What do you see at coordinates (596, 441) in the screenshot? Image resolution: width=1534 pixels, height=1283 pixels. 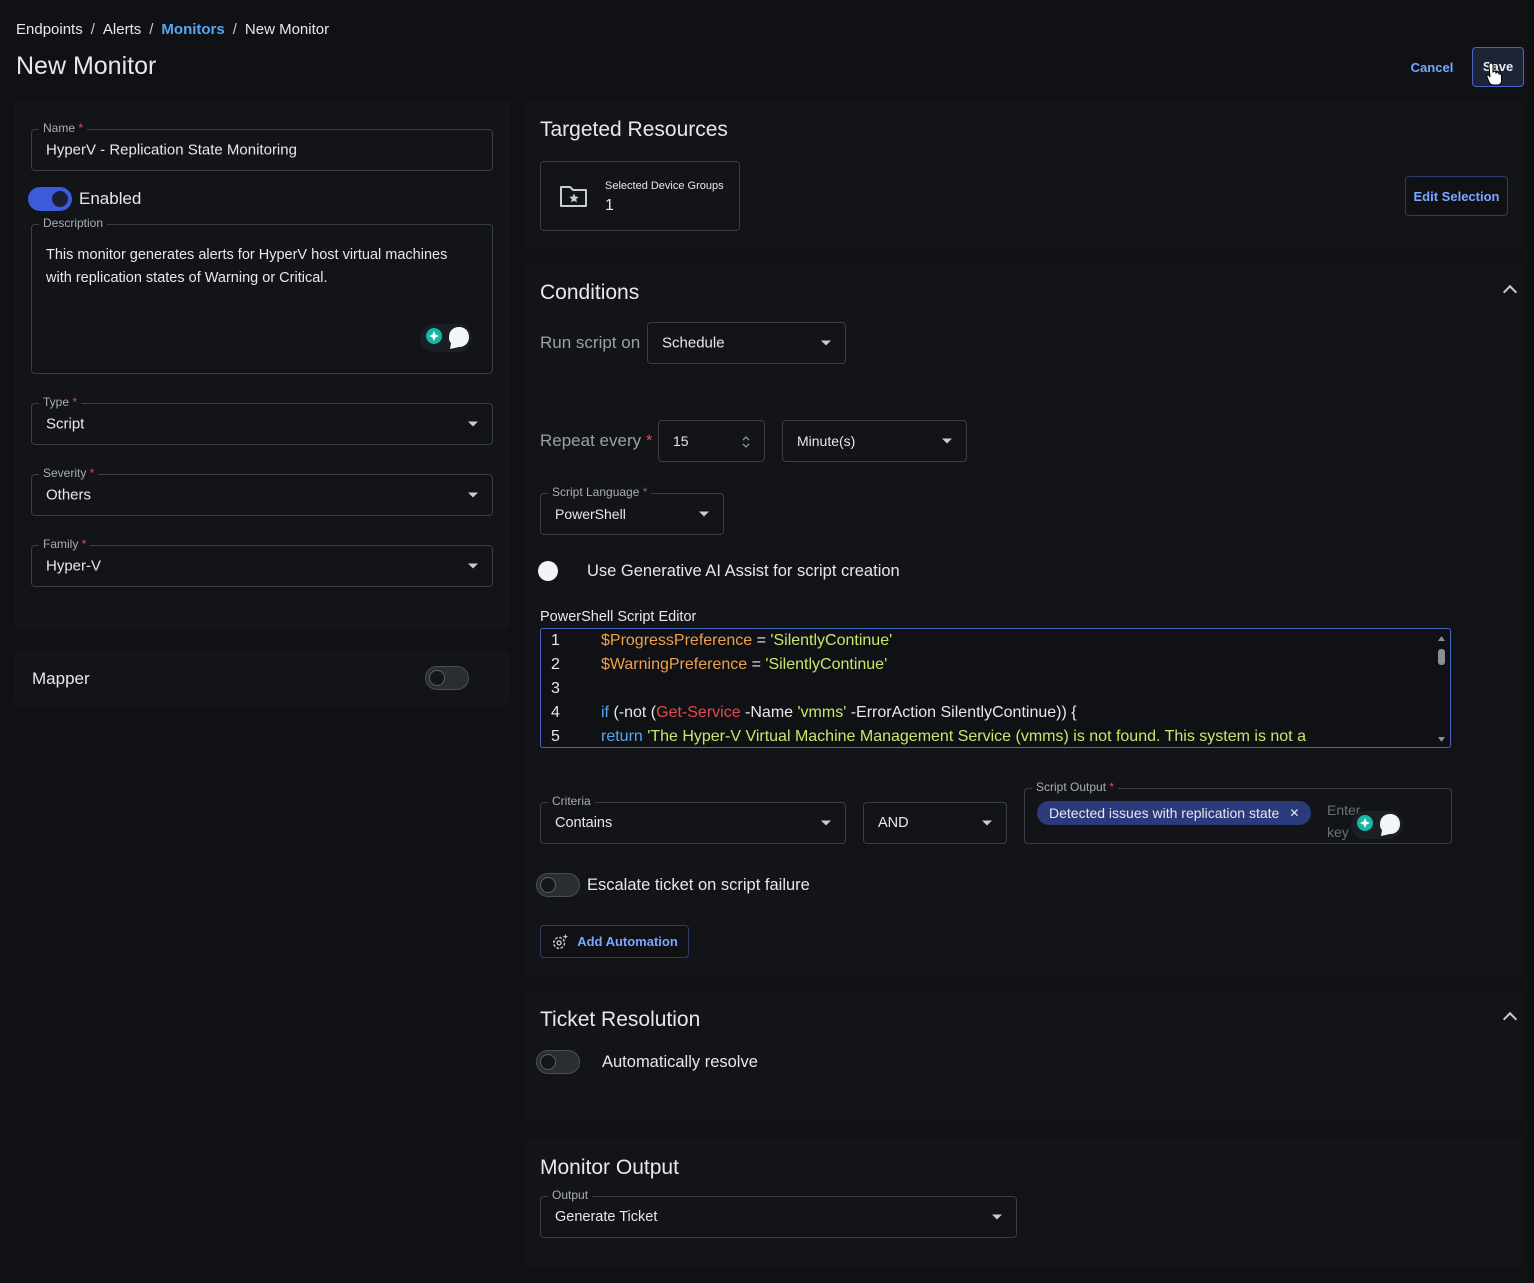 I see `repeat-every-label: Repeat every *` at bounding box center [596, 441].